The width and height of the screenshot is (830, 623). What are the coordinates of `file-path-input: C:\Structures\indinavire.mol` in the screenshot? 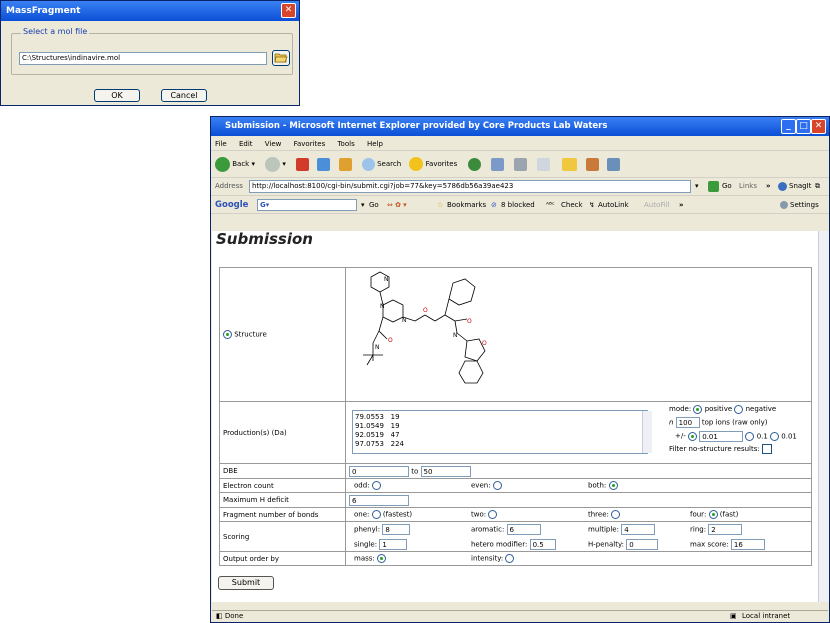 It's located at (143, 58).